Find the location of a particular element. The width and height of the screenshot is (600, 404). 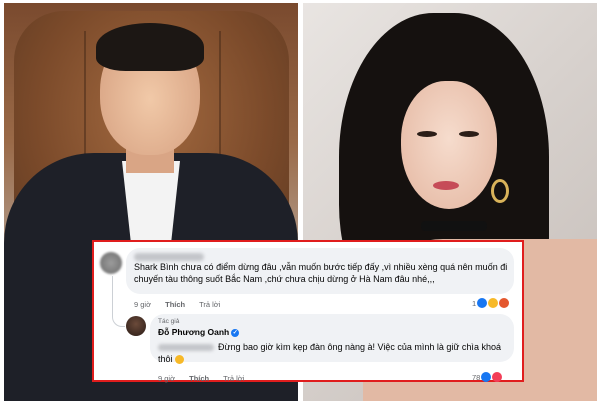

lips is located at coordinates (446, 185).